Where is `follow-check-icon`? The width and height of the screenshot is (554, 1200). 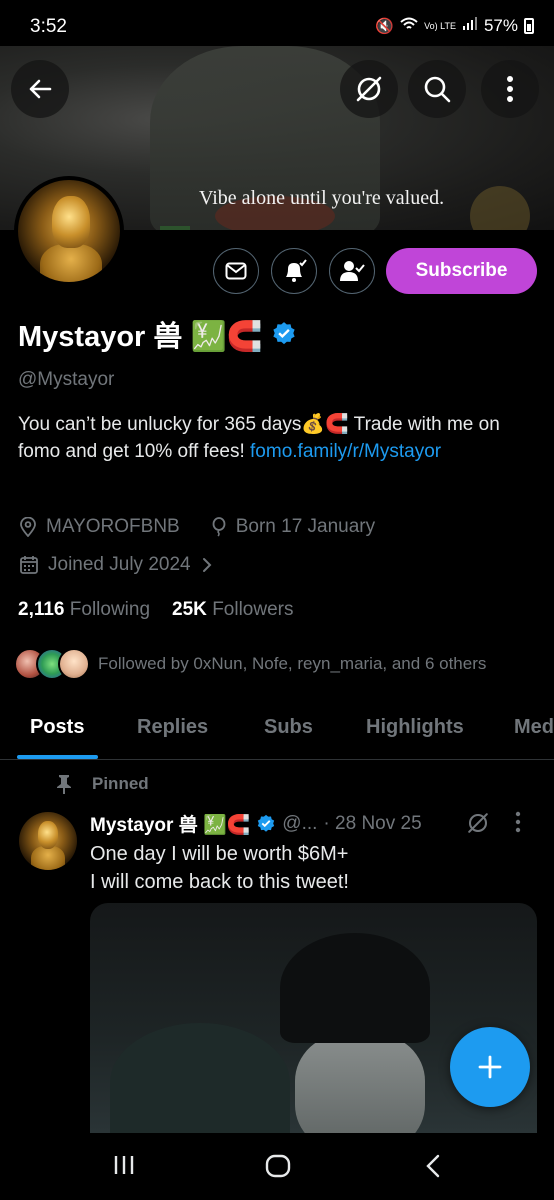
follow-check-icon is located at coordinates (352, 271).